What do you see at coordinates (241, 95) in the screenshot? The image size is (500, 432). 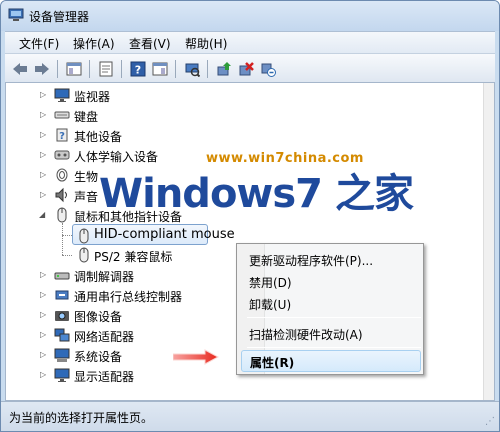 I see `tree-item-monitors: ▷ 监视器` at bounding box center [241, 95].